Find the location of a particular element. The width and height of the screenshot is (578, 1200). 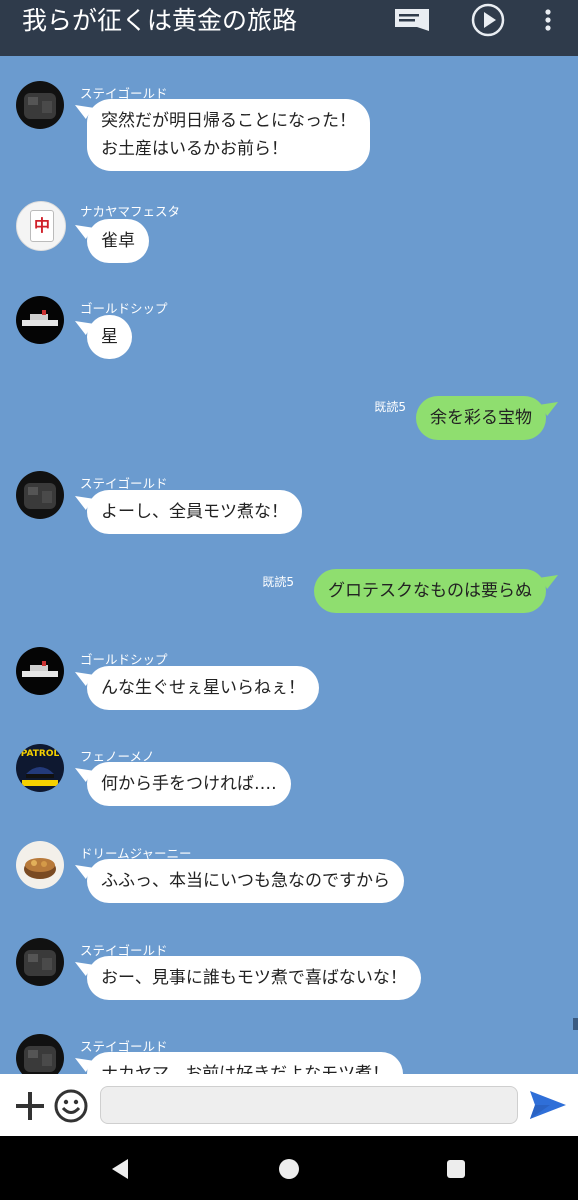

message-text-line: 雀卓 is located at coordinates (118, 241).